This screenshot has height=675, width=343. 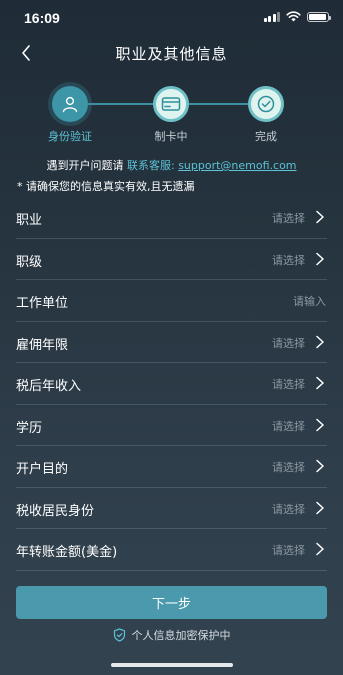 What do you see at coordinates (29, 428) in the screenshot?
I see `row-label: 学历` at bounding box center [29, 428].